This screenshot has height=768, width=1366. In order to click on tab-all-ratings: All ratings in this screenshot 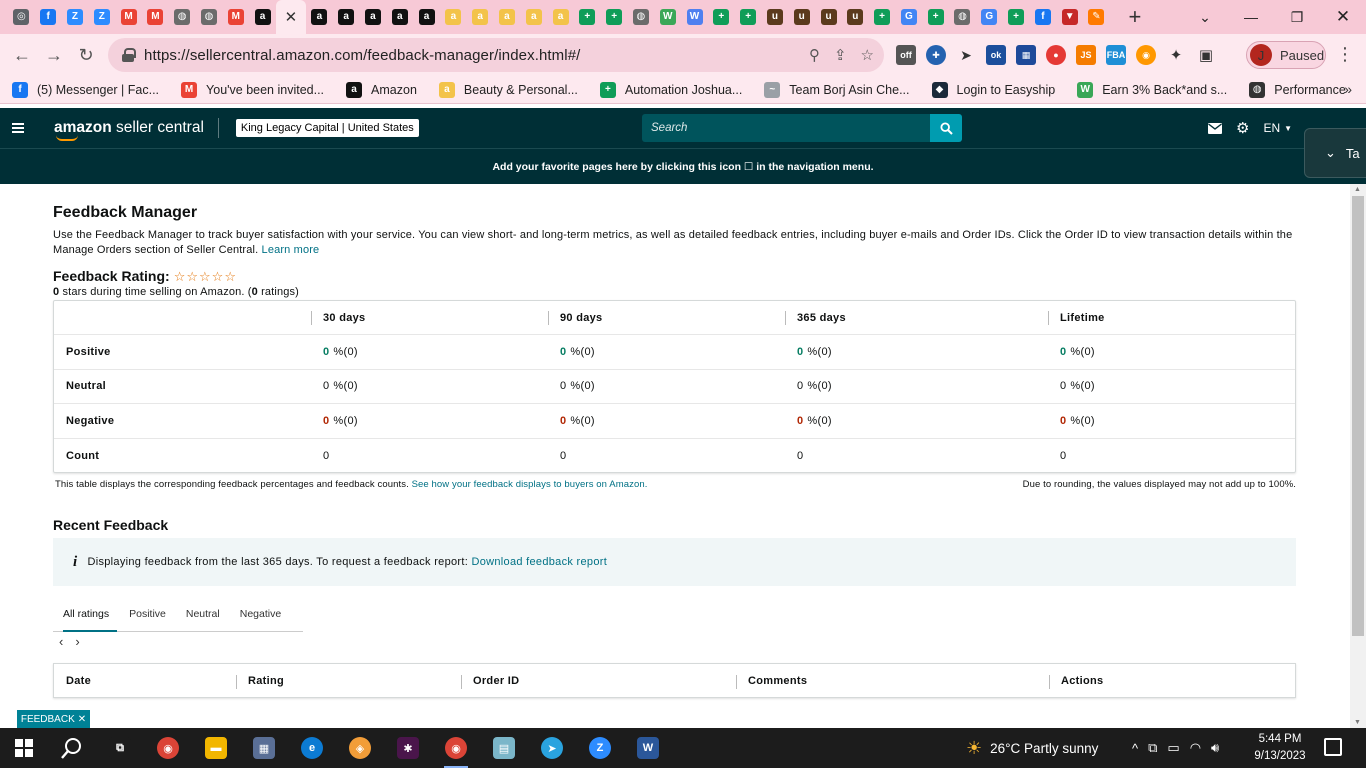, I will do `click(86, 614)`.